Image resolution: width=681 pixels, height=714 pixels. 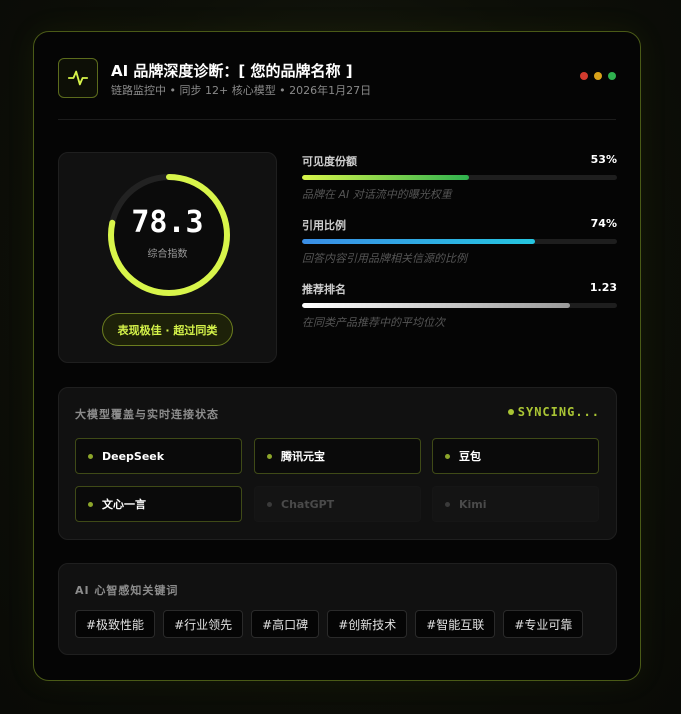 I want to click on model-name: Kimi, so click(x=473, y=504).